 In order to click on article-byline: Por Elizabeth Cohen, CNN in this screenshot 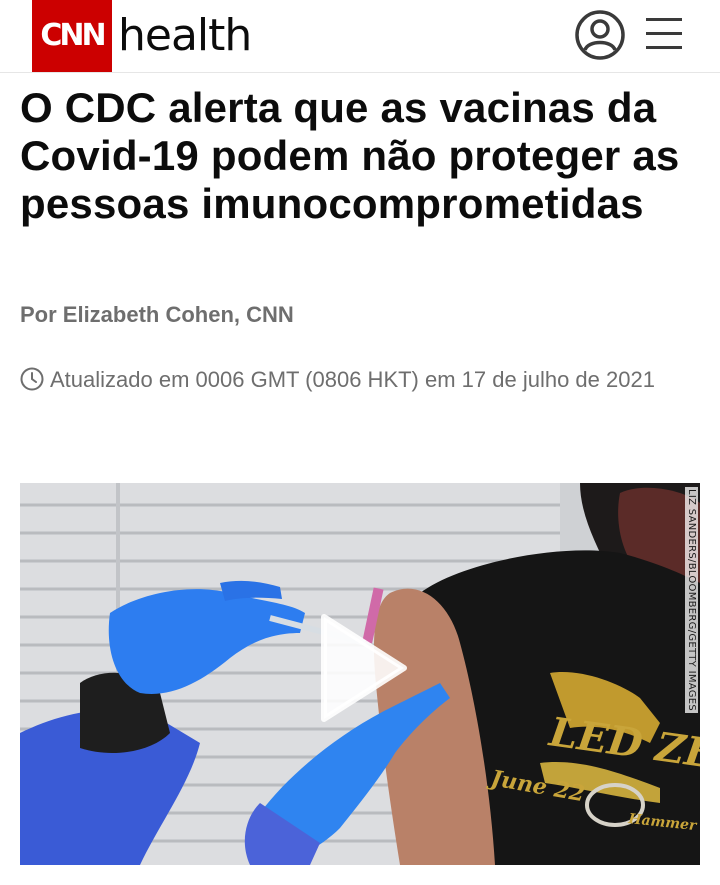, I will do `click(157, 315)`.